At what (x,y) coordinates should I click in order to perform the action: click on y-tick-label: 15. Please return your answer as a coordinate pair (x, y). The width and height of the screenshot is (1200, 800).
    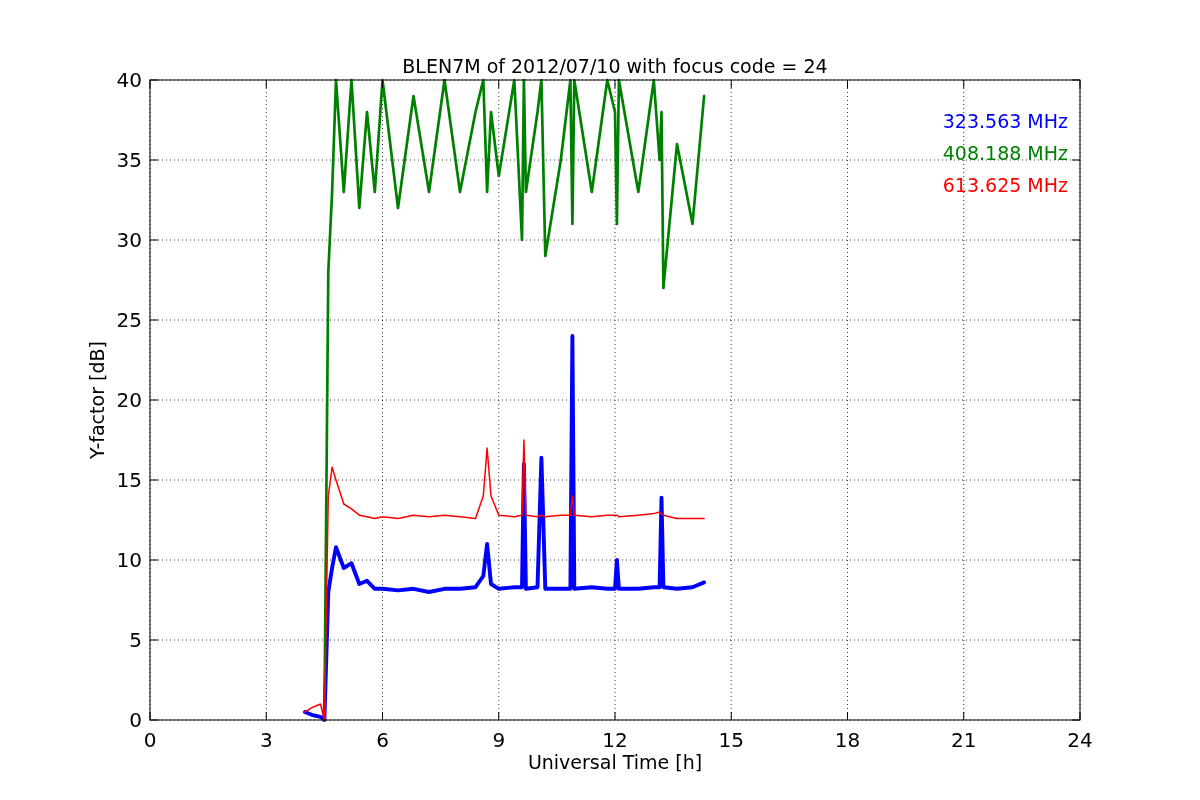
    Looking at the image, I should click on (129, 480).